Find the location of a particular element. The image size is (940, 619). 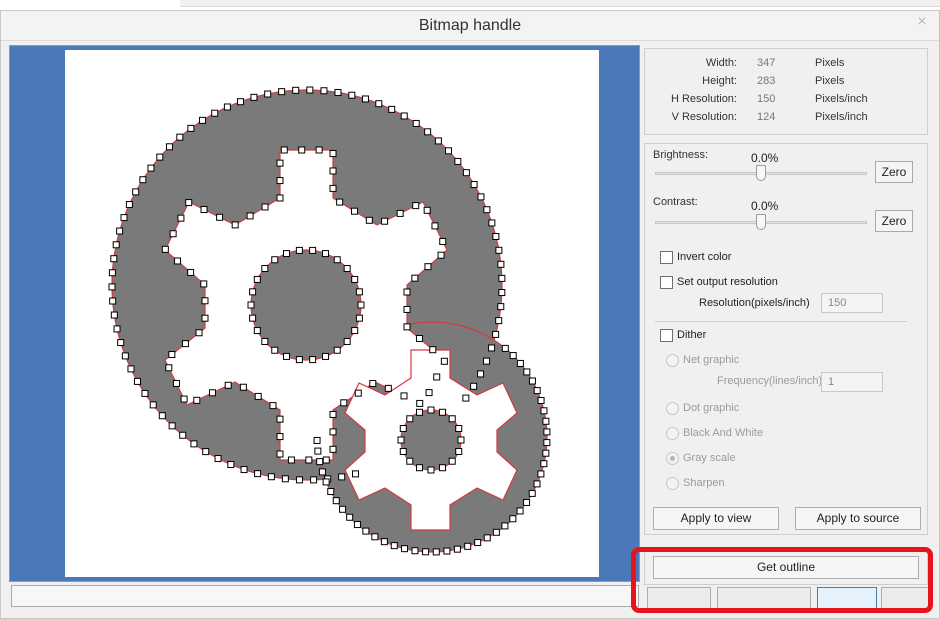

info-row-width: Width: 347 Pixels is located at coordinates (787, 64).